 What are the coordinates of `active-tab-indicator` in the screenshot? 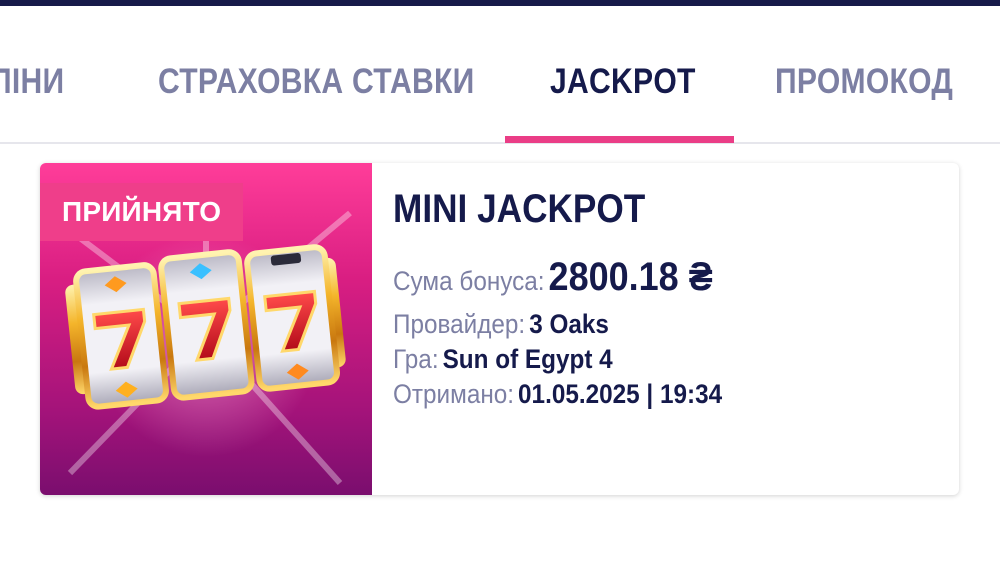 It's located at (619, 139).